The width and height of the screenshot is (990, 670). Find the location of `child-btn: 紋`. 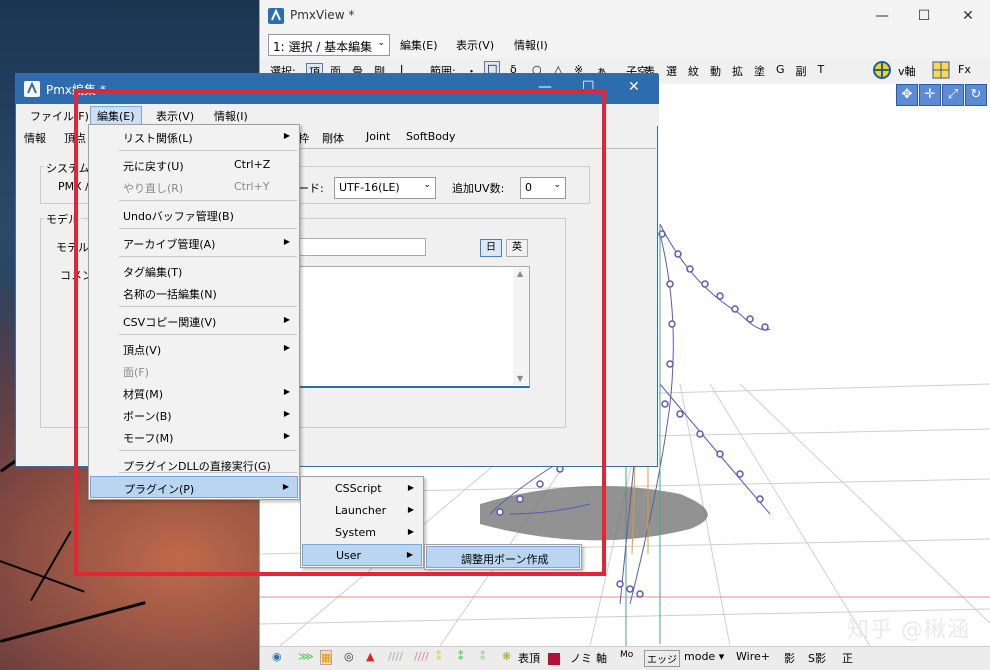

child-btn: 紋 is located at coordinates (693, 71).